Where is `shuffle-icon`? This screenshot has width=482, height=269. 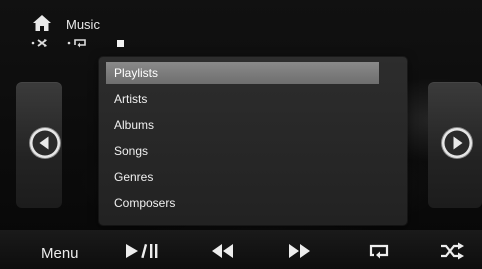 shuffle-icon is located at coordinates (453, 251).